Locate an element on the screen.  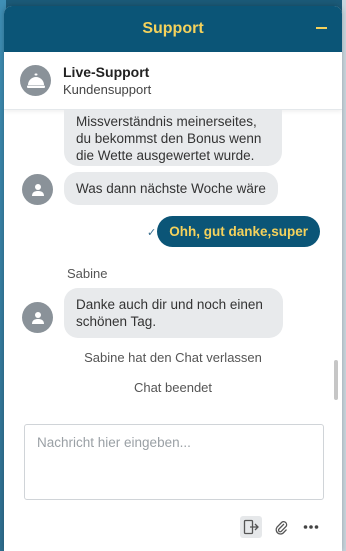
exit-chat-icon is located at coordinates (251, 527).